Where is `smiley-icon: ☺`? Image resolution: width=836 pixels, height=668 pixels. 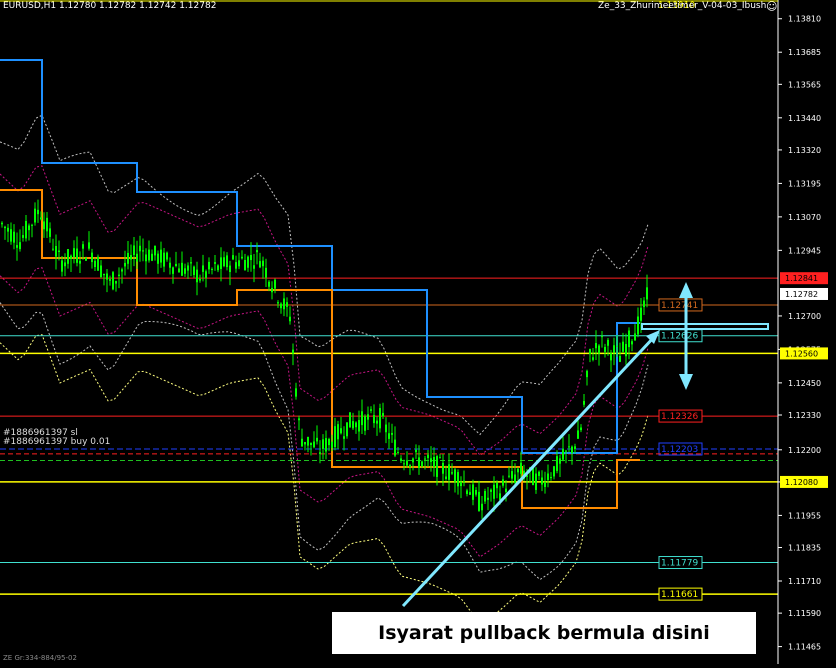 smiley-icon: ☺ is located at coordinates (771, 6).